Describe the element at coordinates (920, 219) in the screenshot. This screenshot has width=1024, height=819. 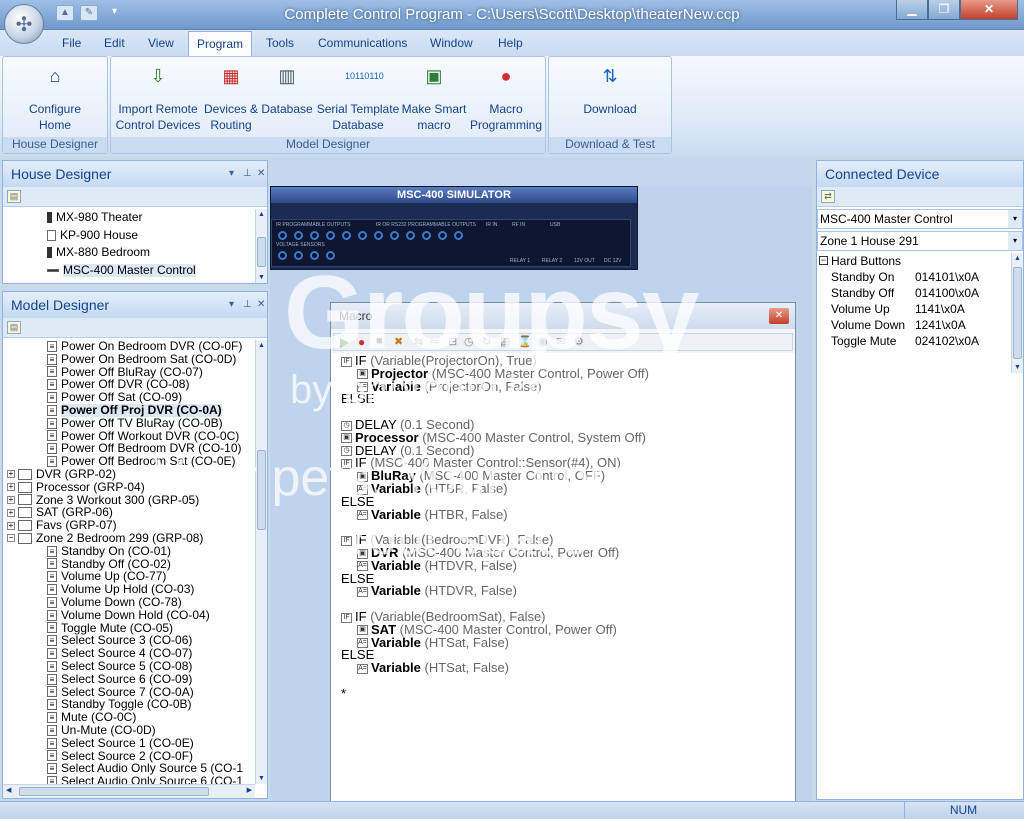
I see `device-select: MSC-400 Master Control ▾` at that location.